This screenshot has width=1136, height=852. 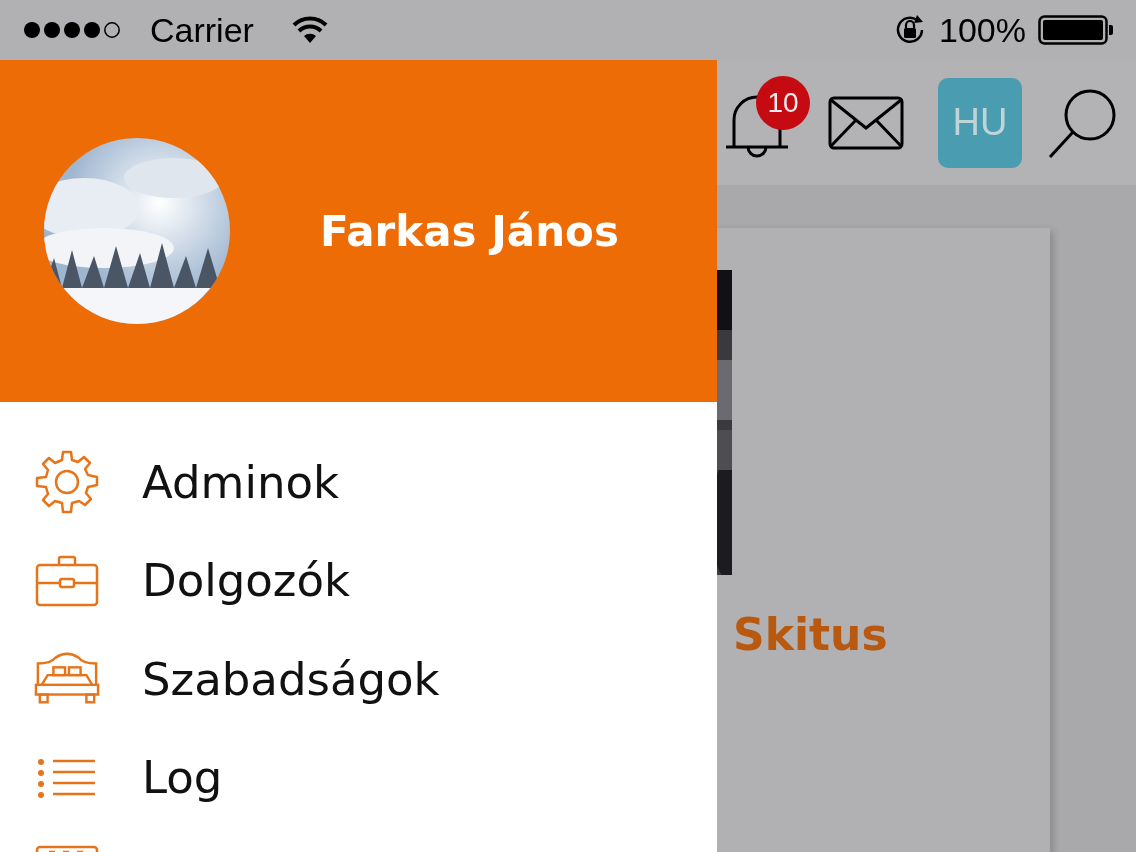 What do you see at coordinates (67, 482) in the screenshot?
I see `gear-icon` at bounding box center [67, 482].